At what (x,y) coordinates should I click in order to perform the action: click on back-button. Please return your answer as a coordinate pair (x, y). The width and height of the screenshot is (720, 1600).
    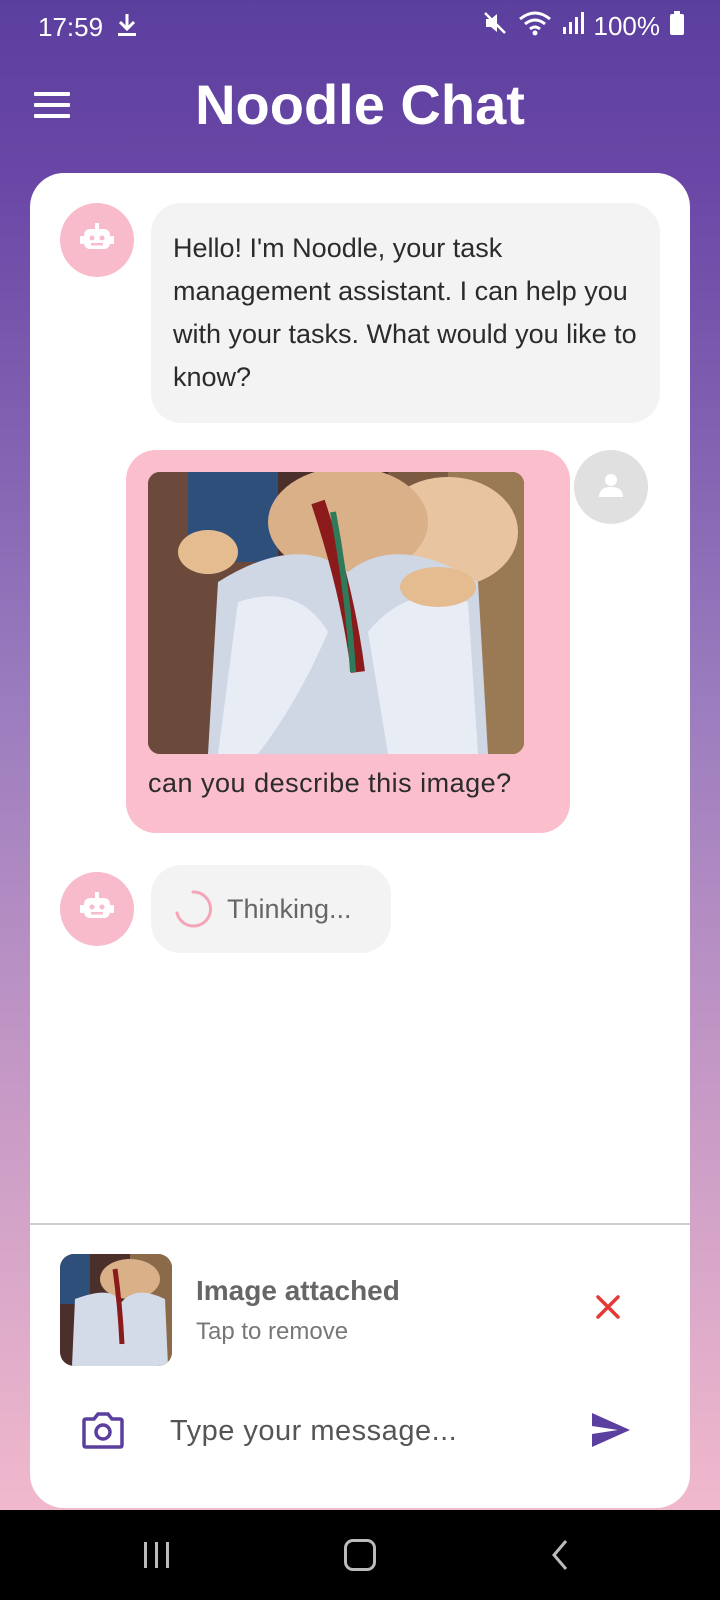
    Looking at the image, I should click on (560, 1555).